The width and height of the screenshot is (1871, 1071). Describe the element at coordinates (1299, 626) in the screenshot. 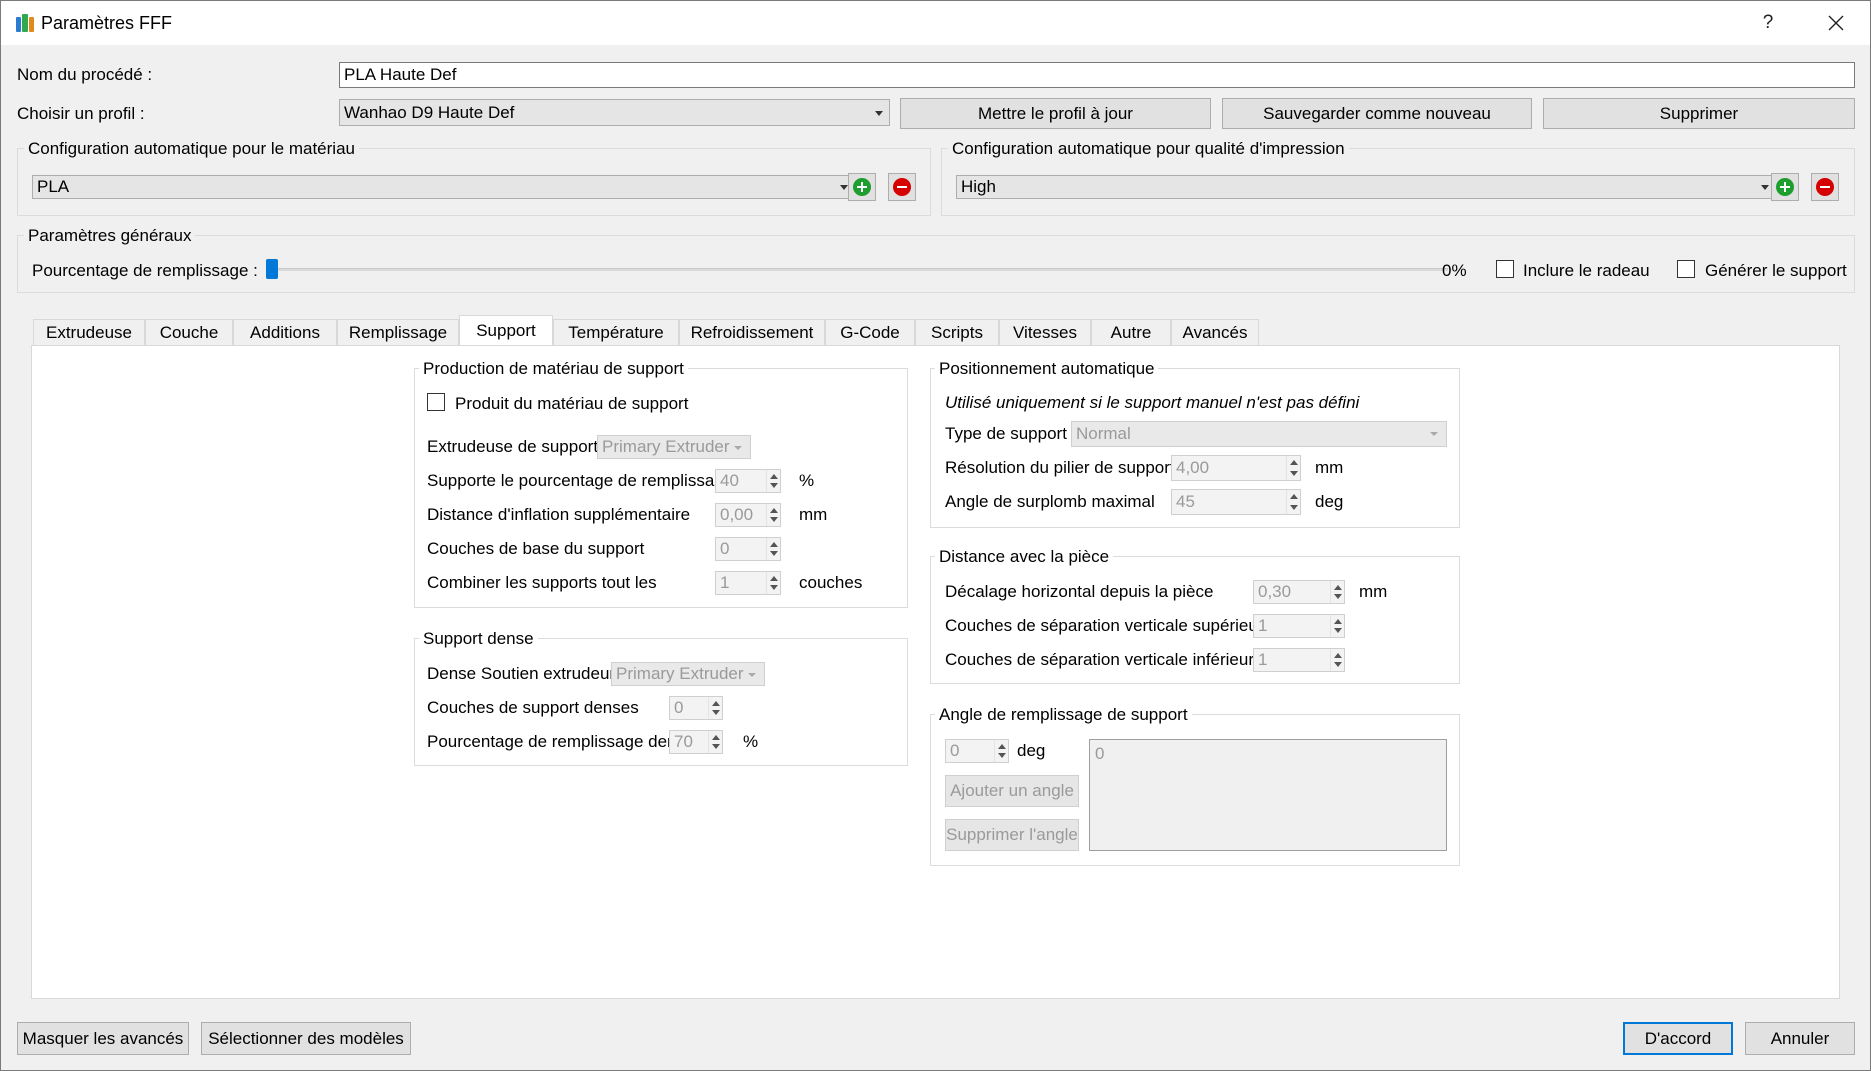

I see `upper-separation-spinbox: 1` at that location.